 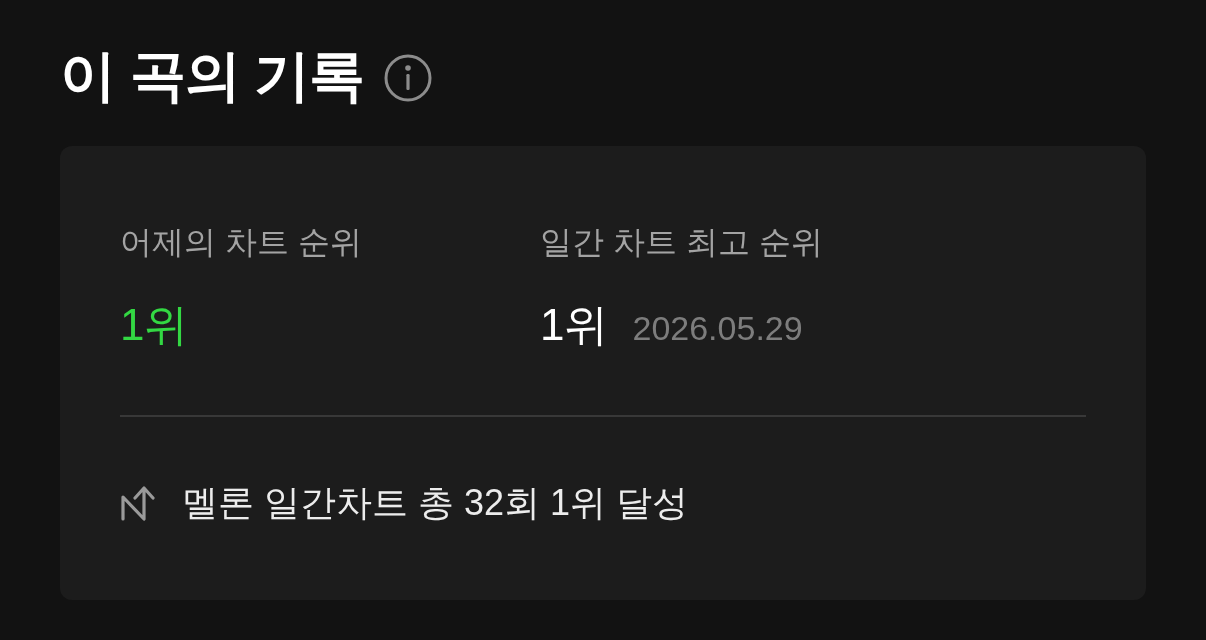 What do you see at coordinates (241, 242) in the screenshot?
I see `stat-label: 어제의 차트 순위` at bounding box center [241, 242].